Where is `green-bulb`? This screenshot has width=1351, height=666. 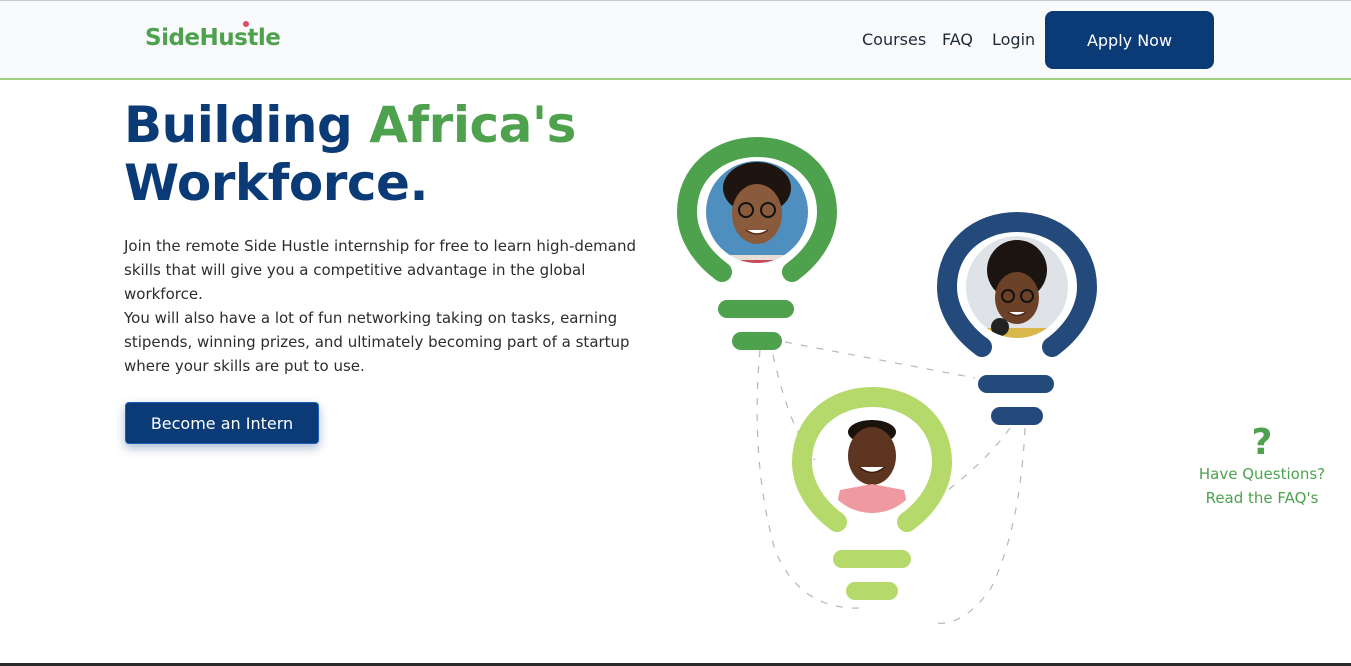 green-bulb is located at coordinates (757, 243).